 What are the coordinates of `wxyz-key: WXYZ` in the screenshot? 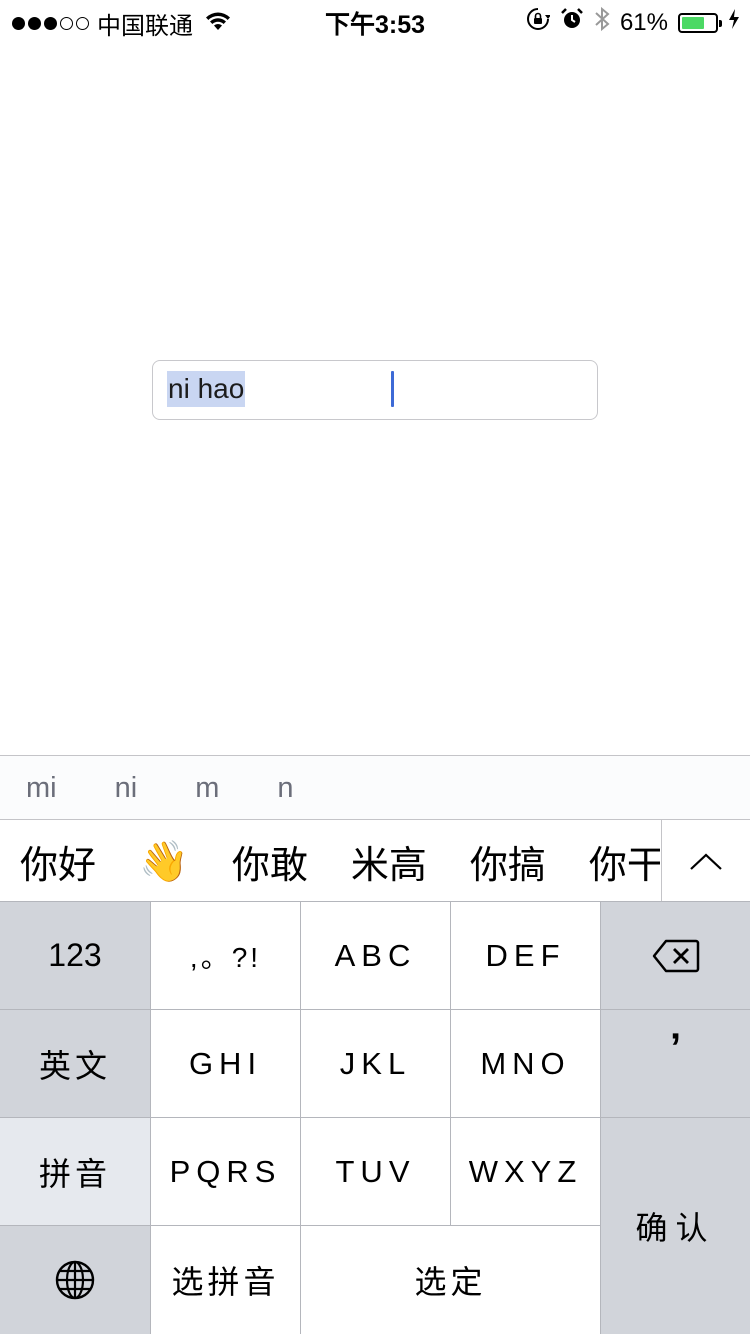 It's located at (526, 1171).